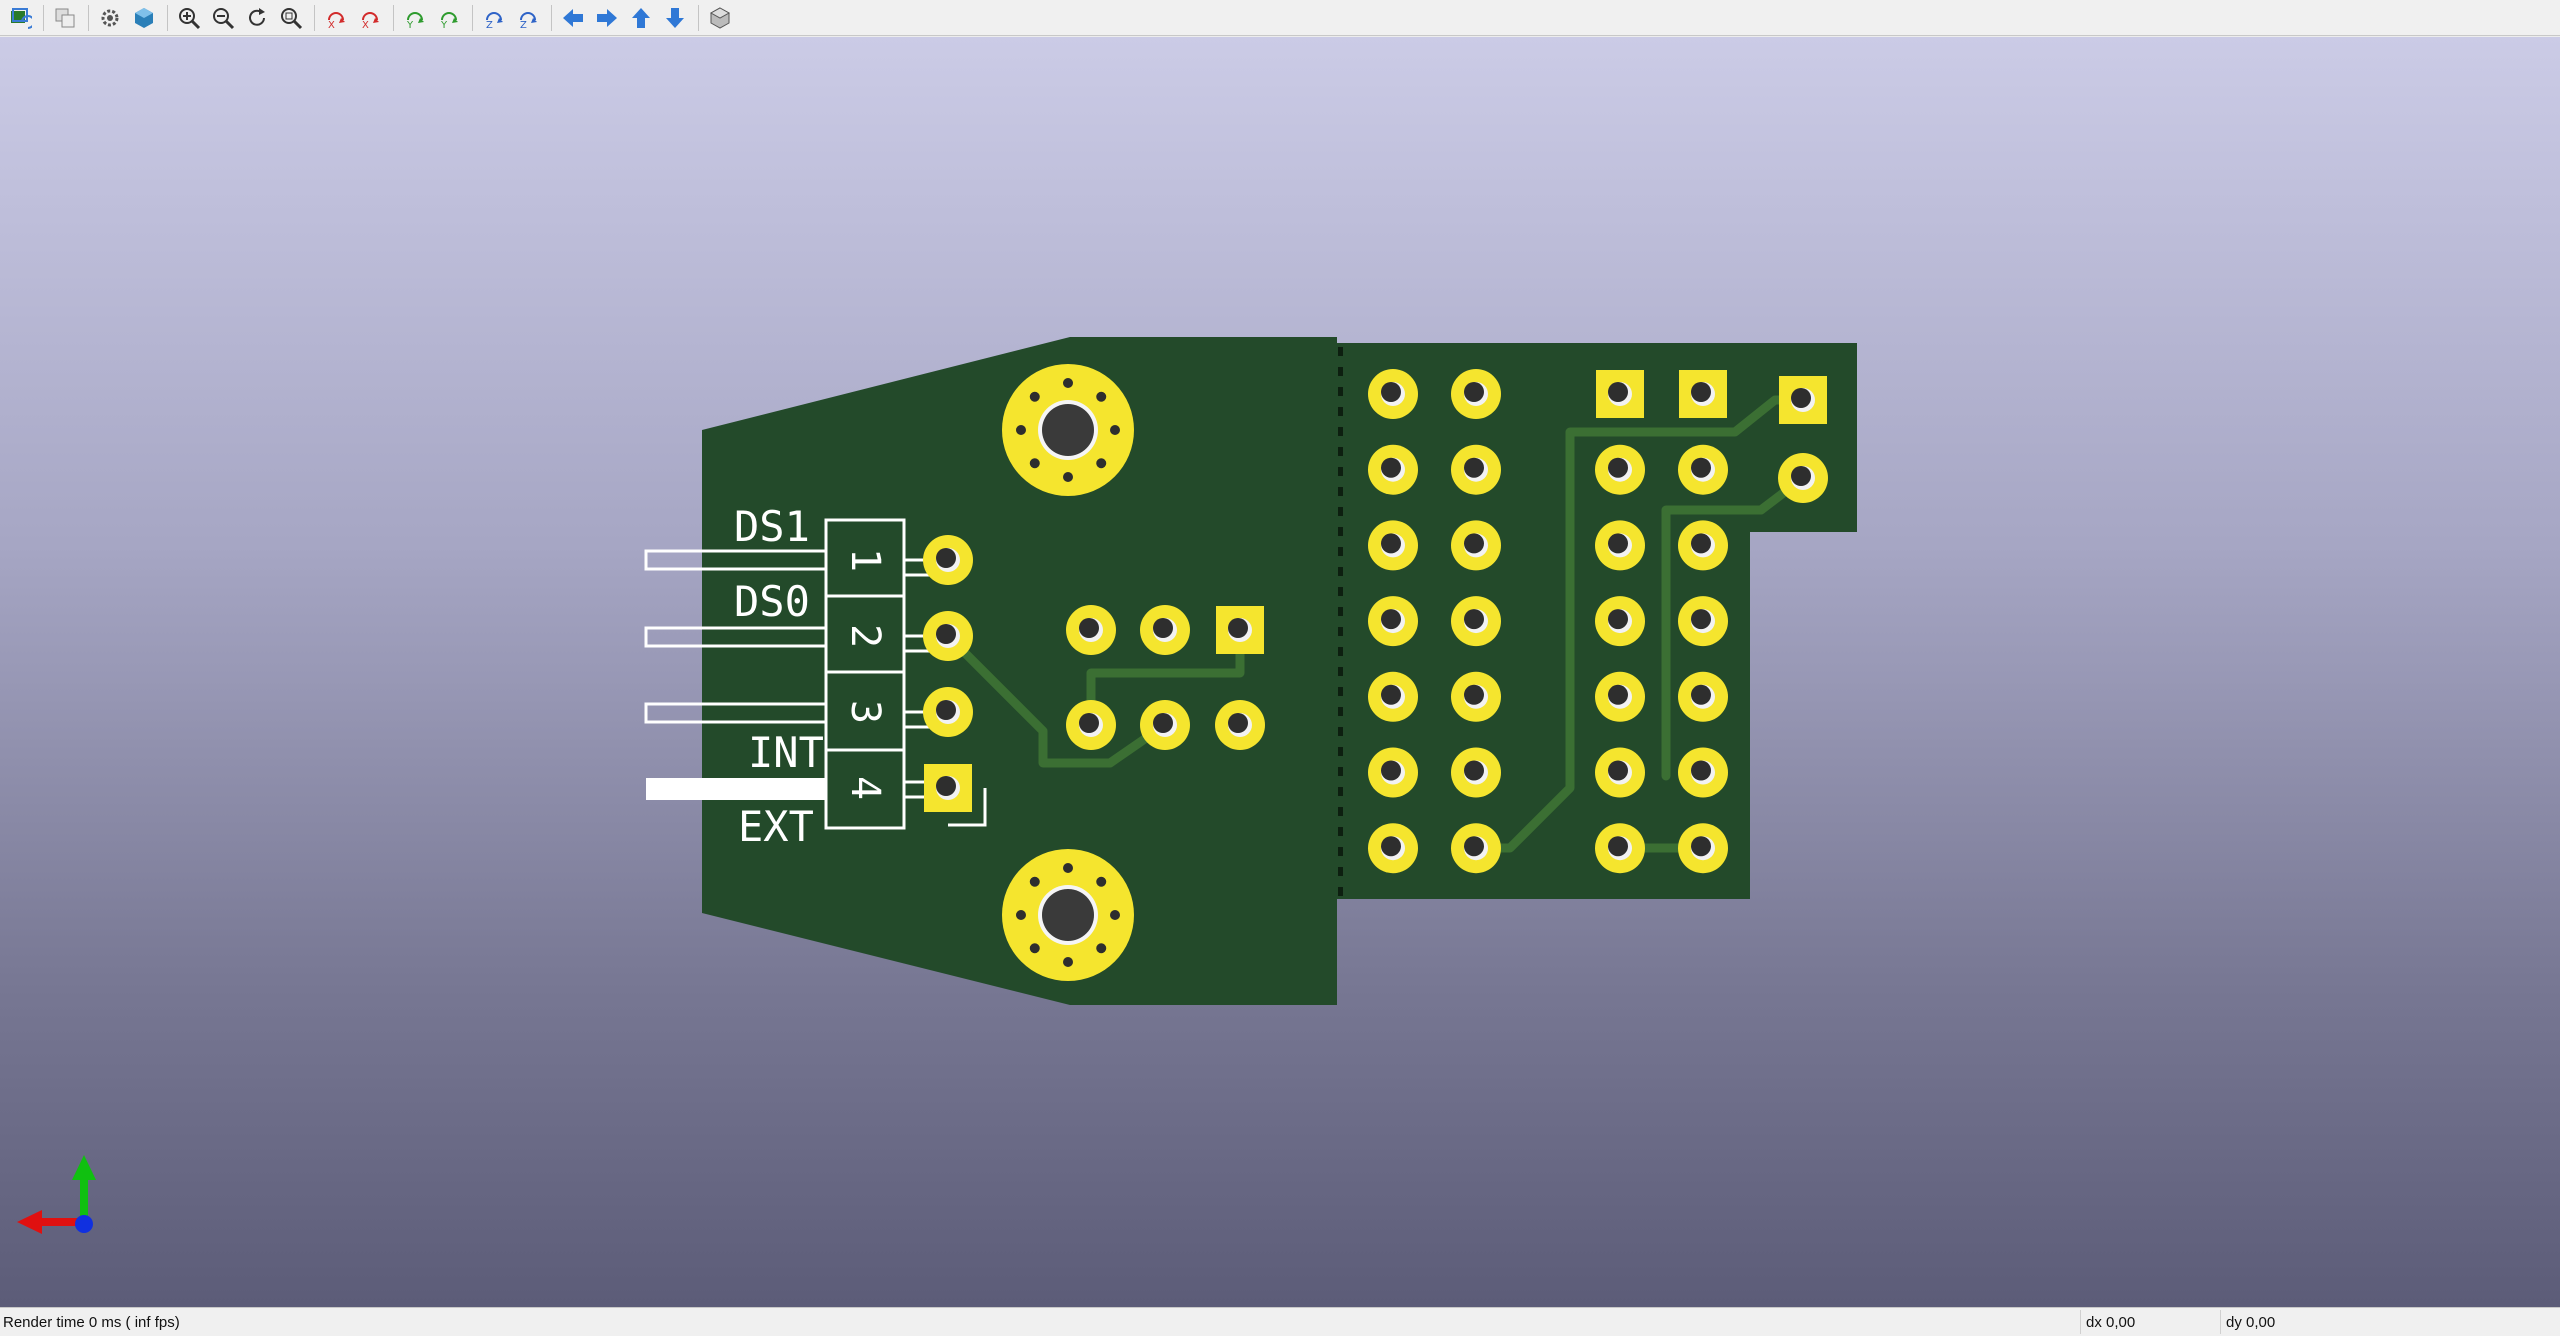 This screenshot has width=2560, height=1336. I want to click on rotate-z-ccw-button: Z, so click(528, 18).